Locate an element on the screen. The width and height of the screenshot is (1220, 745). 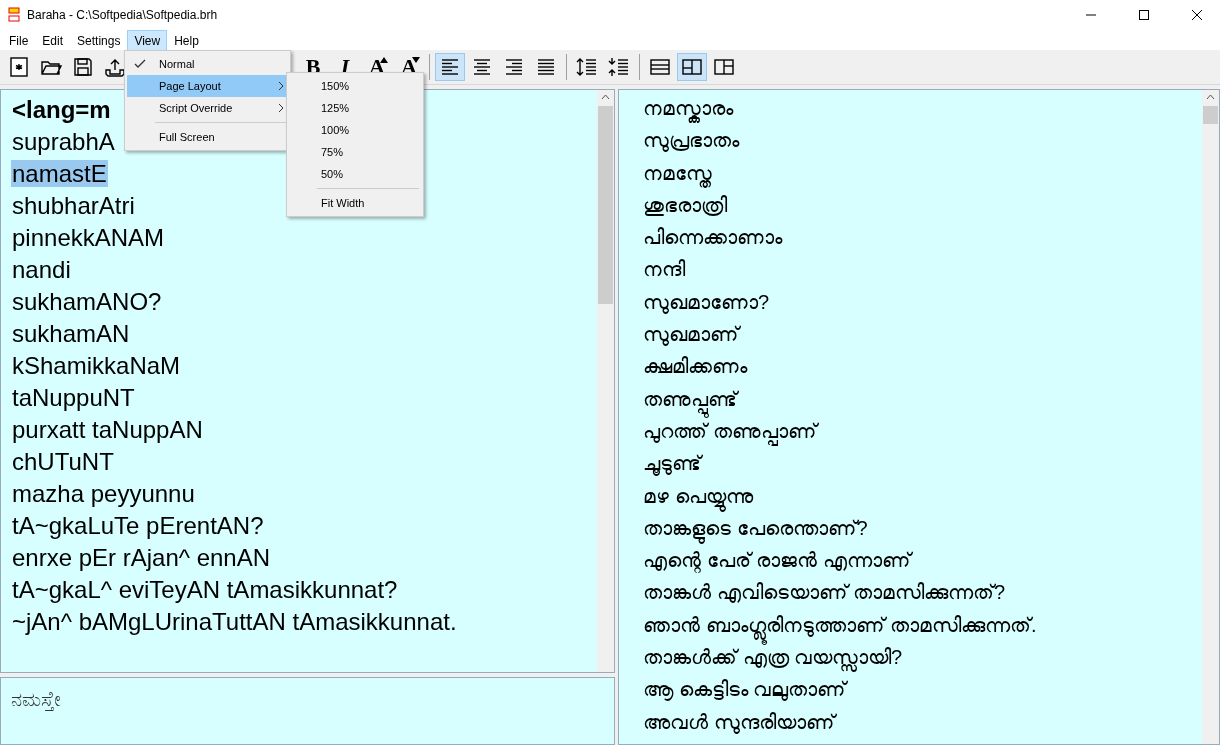
editor-line: taNuppuNT is located at coordinates (73, 397).